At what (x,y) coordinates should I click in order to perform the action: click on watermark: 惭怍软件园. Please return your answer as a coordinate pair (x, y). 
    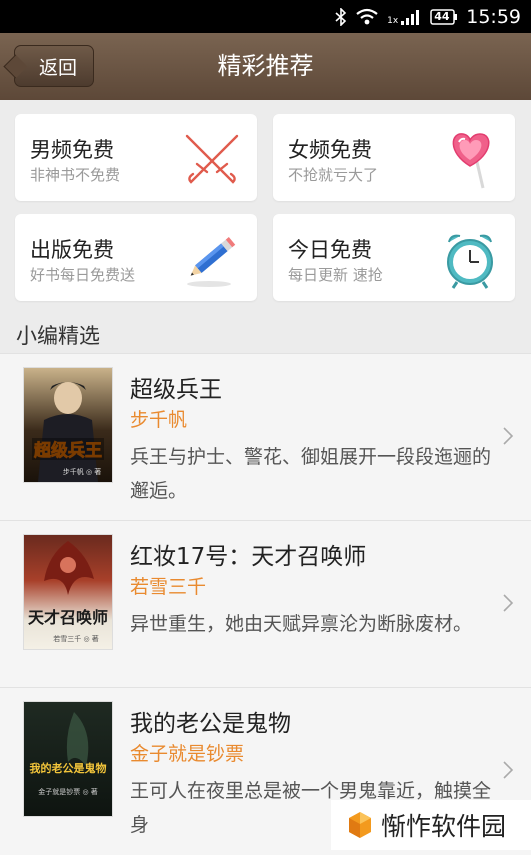
    Looking at the image, I should click on (431, 825).